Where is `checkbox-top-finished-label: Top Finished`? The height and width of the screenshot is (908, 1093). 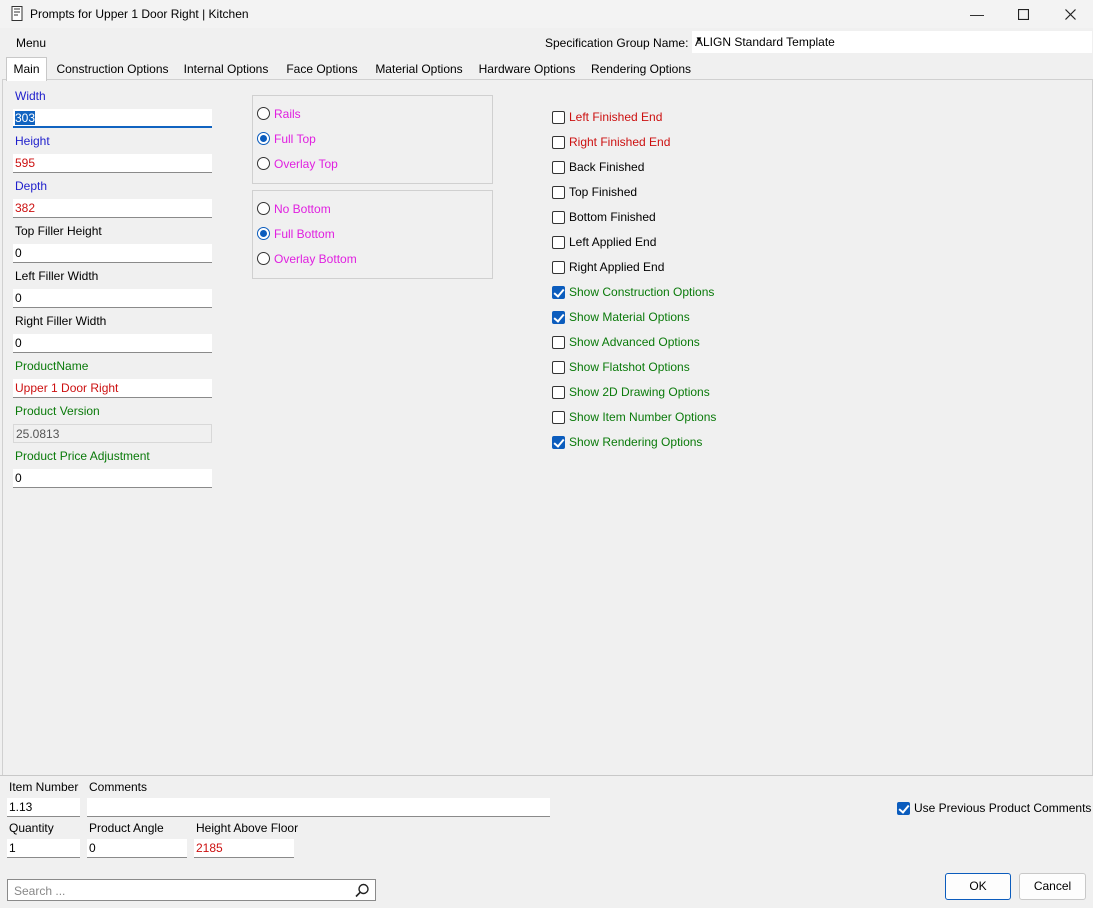 checkbox-top-finished-label: Top Finished is located at coordinates (603, 192).